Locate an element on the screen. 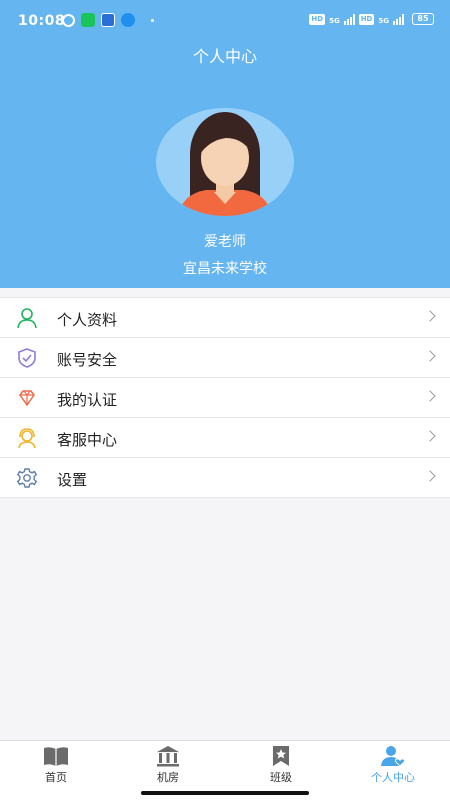  status-bar: 10:08 HD 5G HD 5G 85 is located at coordinates (225, 20).